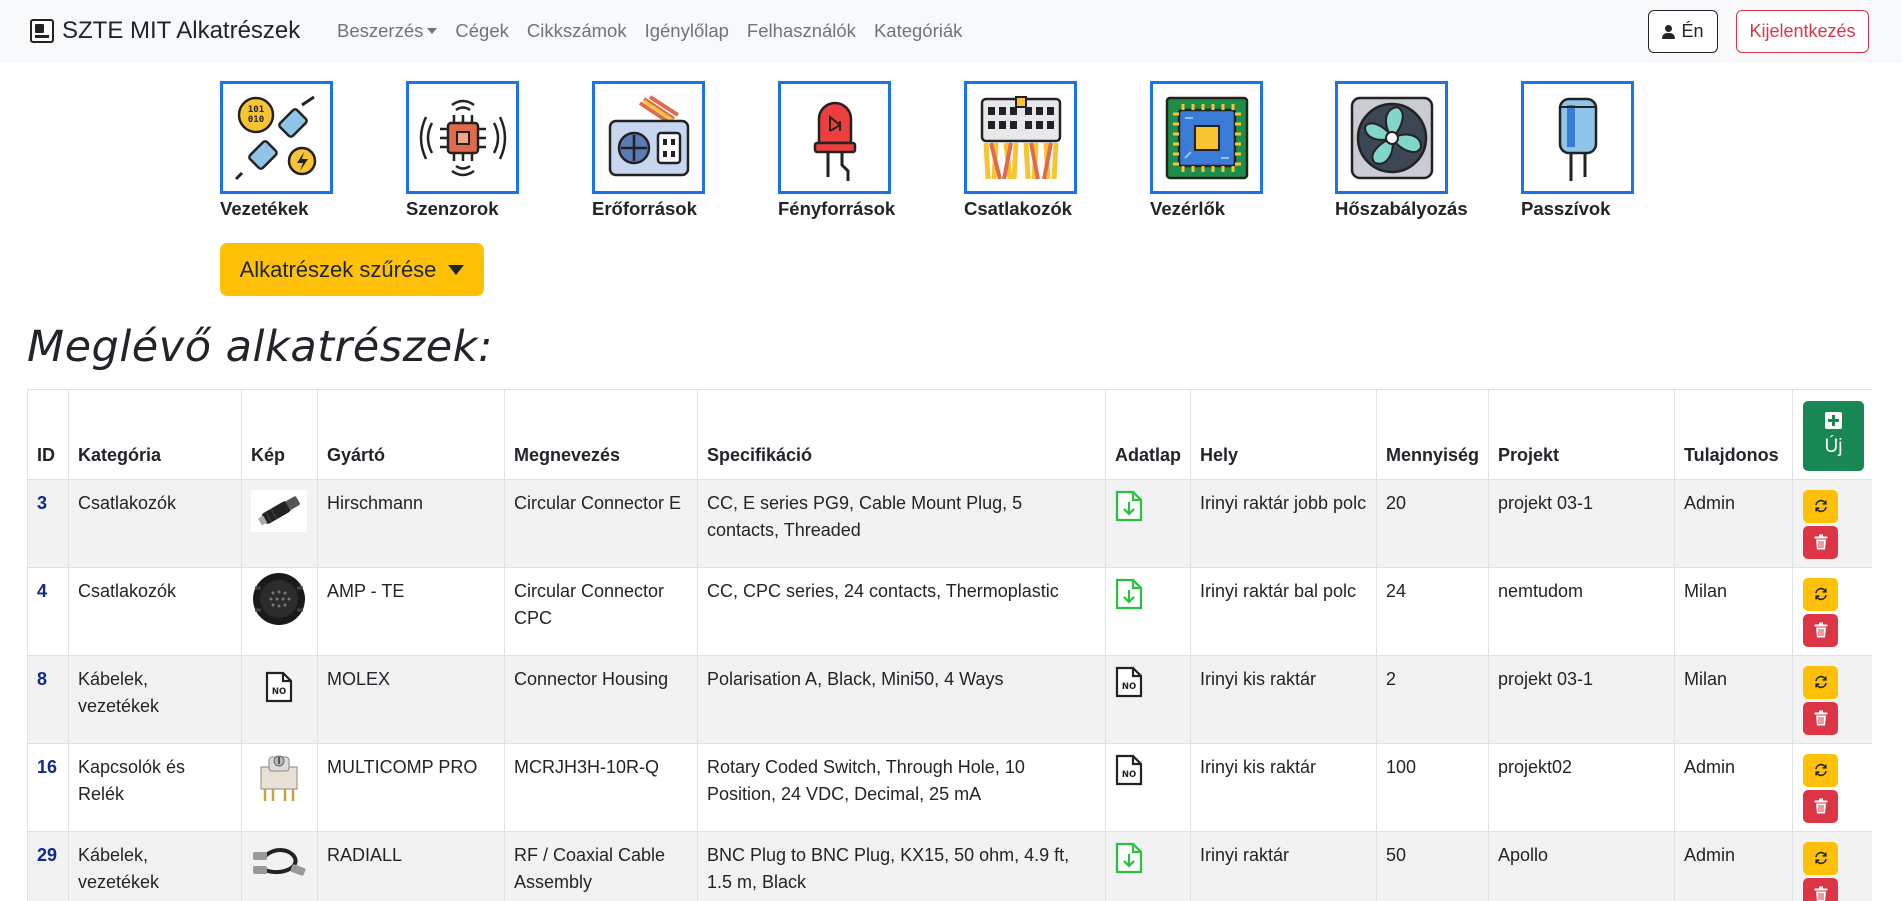  What do you see at coordinates (1577, 137) in the screenshot?
I see `capacitor-icon` at bounding box center [1577, 137].